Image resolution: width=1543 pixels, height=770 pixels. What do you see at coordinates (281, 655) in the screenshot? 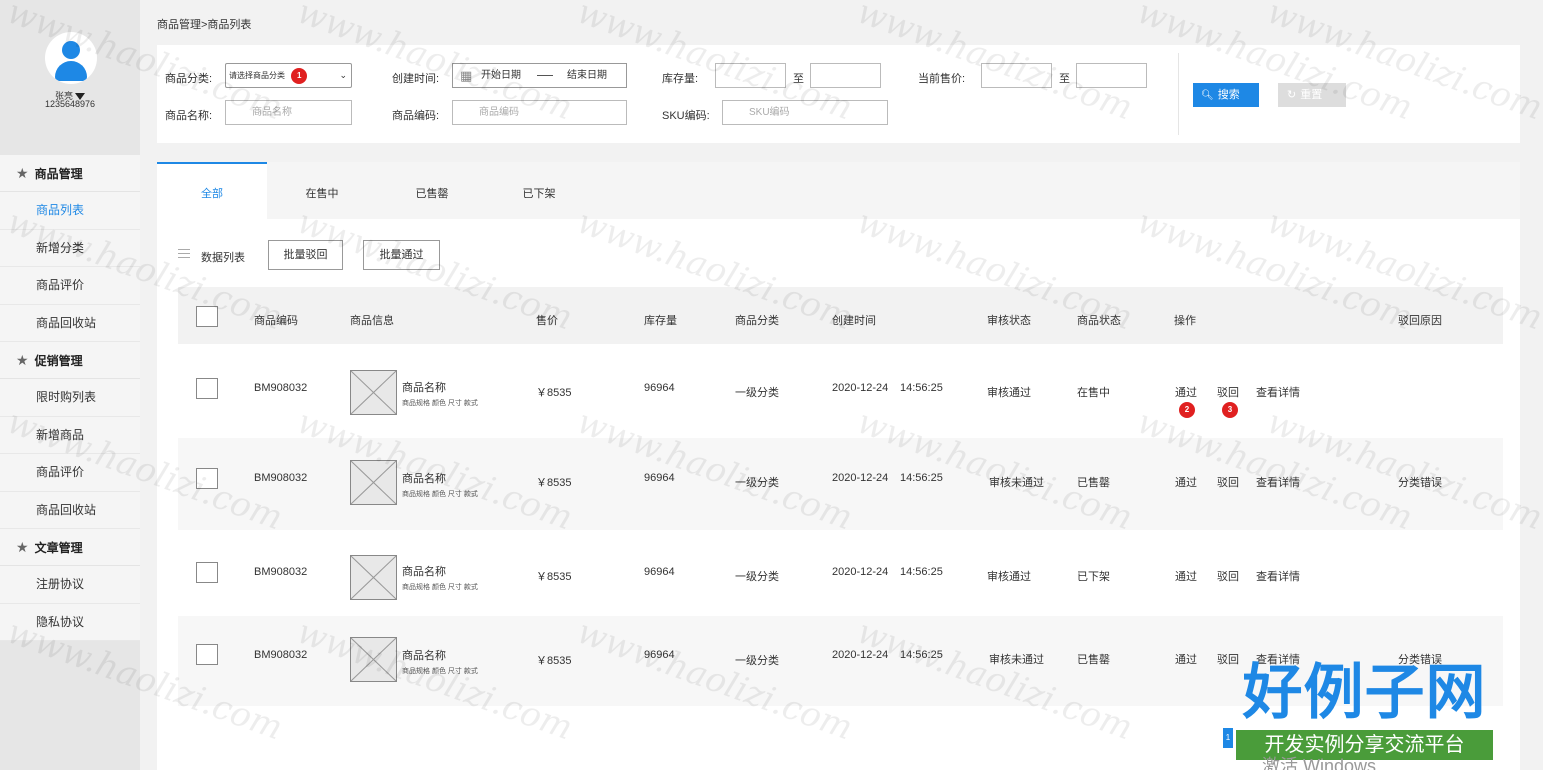
I see `row-code: BM908032` at bounding box center [281, 655].